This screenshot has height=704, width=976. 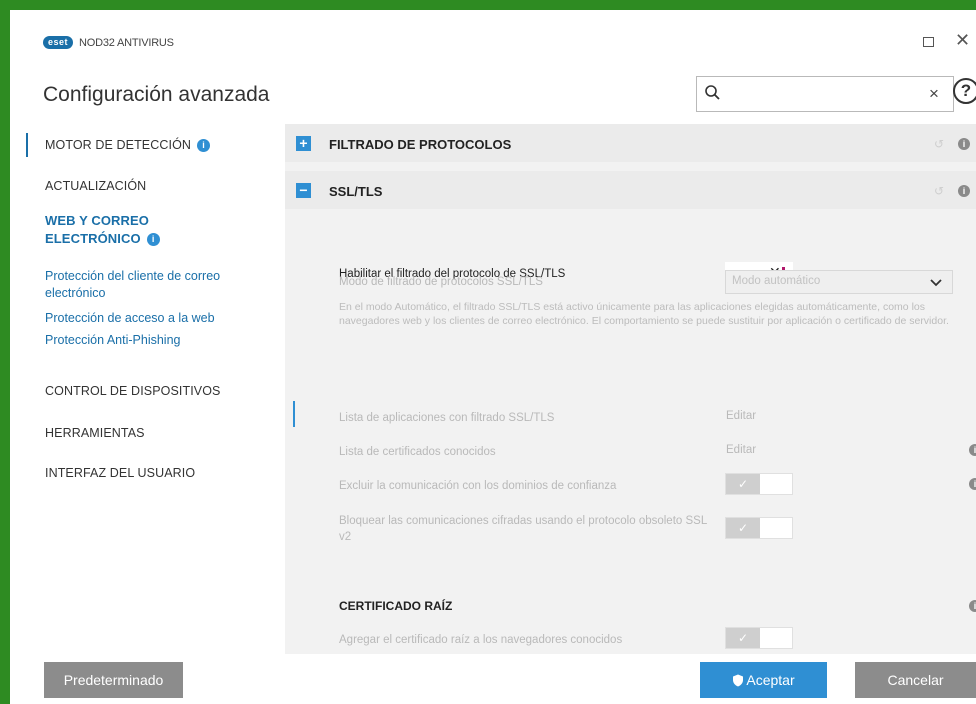 What do you see at coordinates (630, 190) in the screenshot?
I see `section-ssl-tls: − SSL/TLS ↺ i` at bounding box center [630, 190].